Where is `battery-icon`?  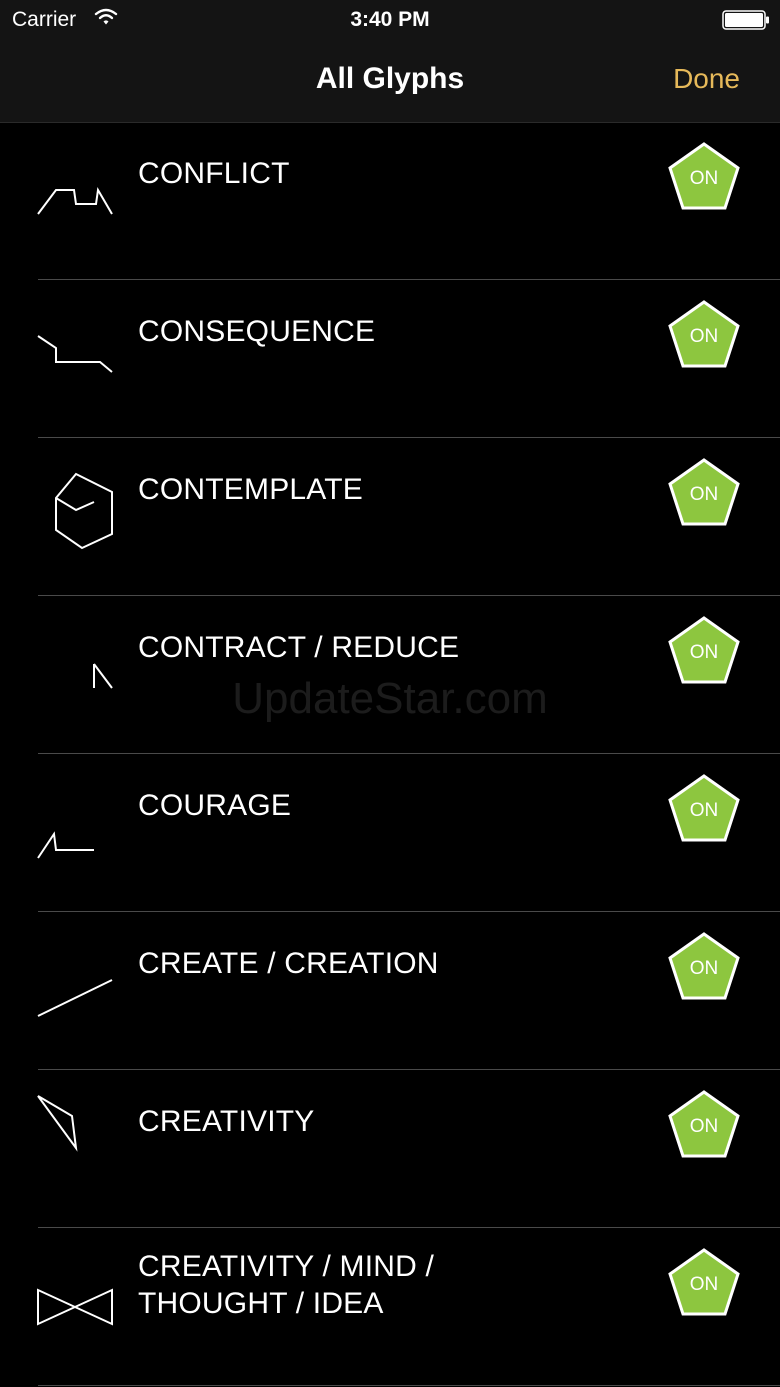
battery-icon is located at coordinates (746, 22).